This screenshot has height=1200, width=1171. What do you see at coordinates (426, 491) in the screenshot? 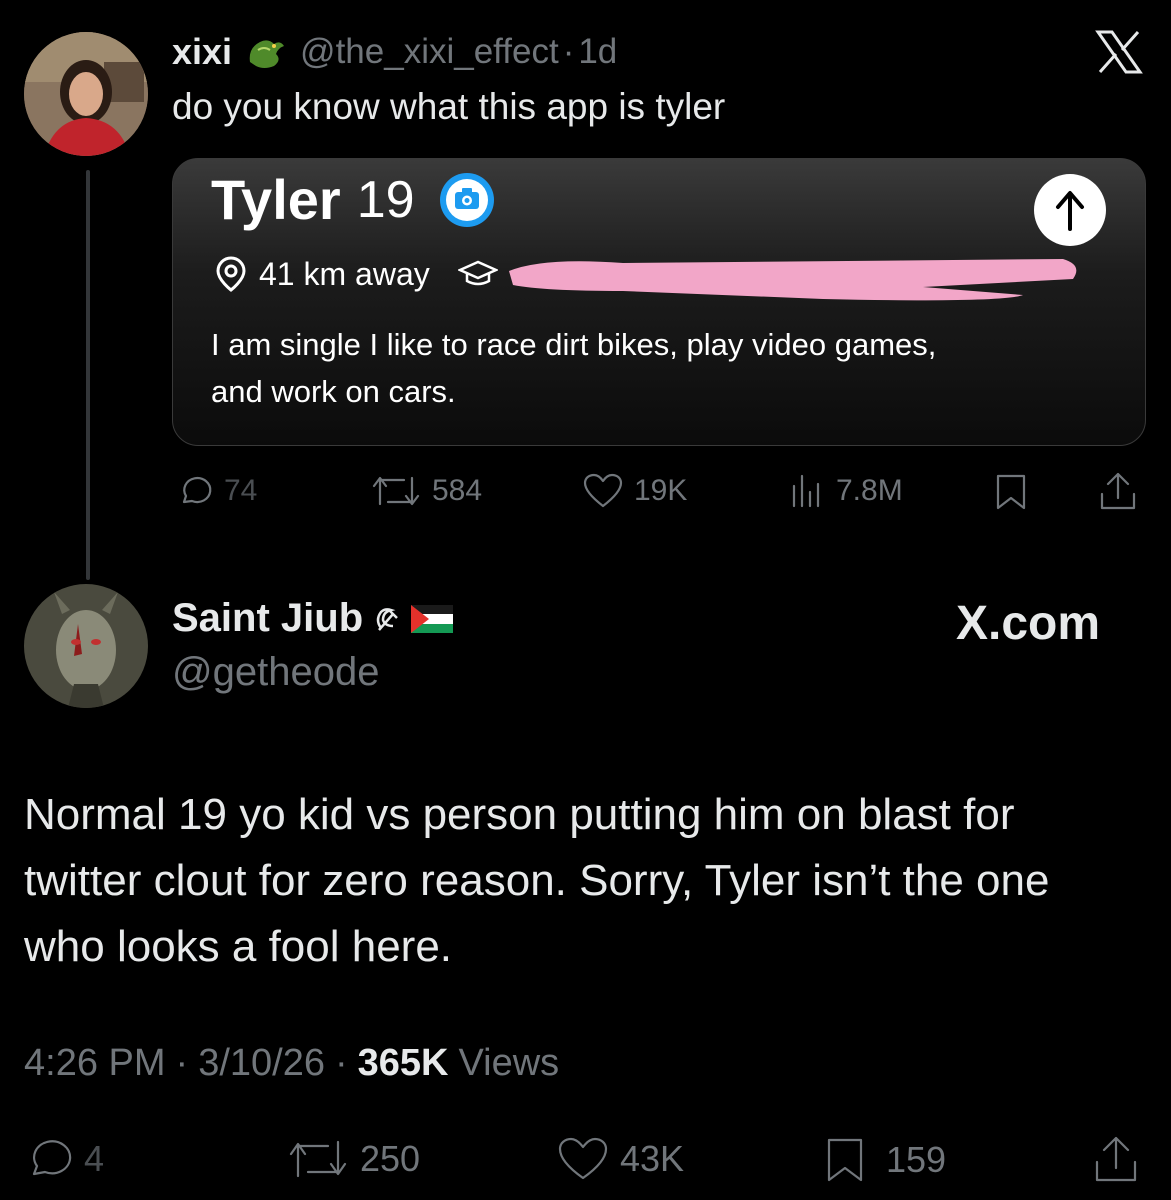
I see `repost-button: 584` at bounding box center [426, 491].